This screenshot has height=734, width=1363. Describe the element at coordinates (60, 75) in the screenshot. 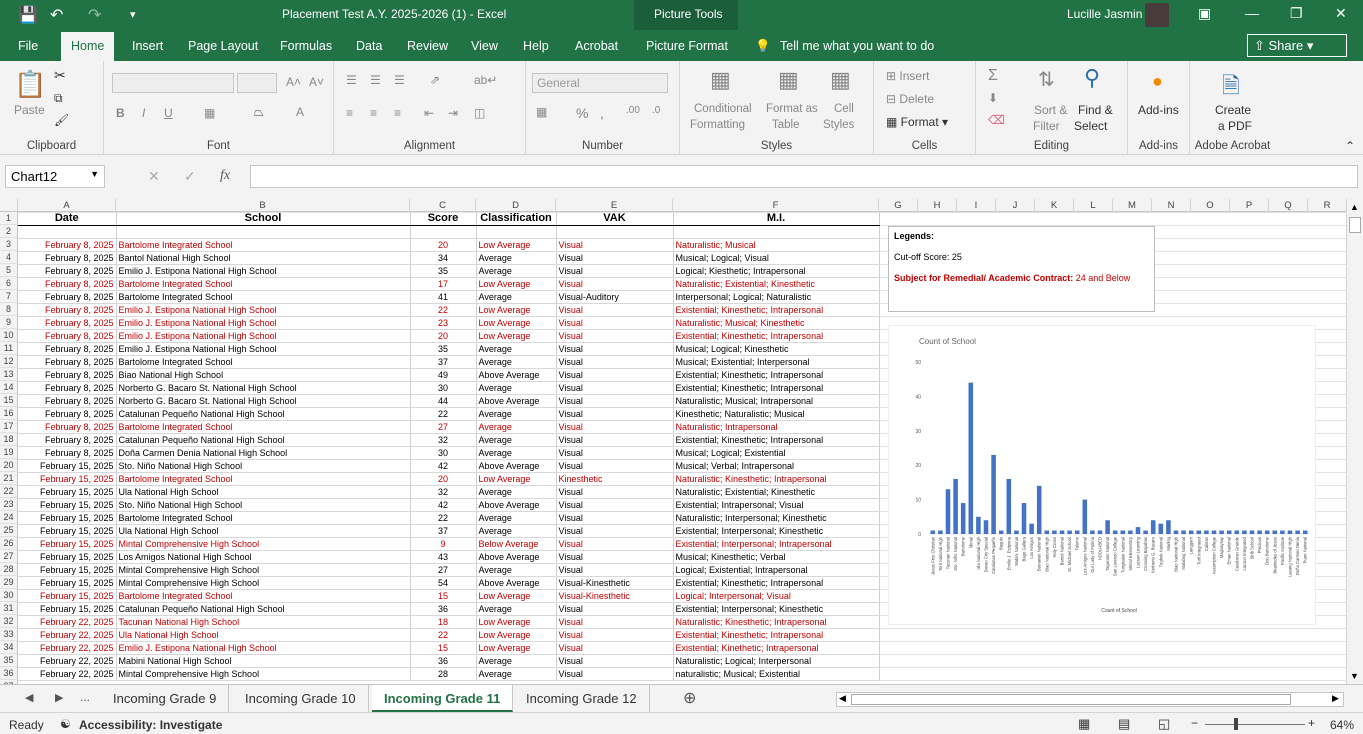

I see `cut-icon: ✂` at that location.